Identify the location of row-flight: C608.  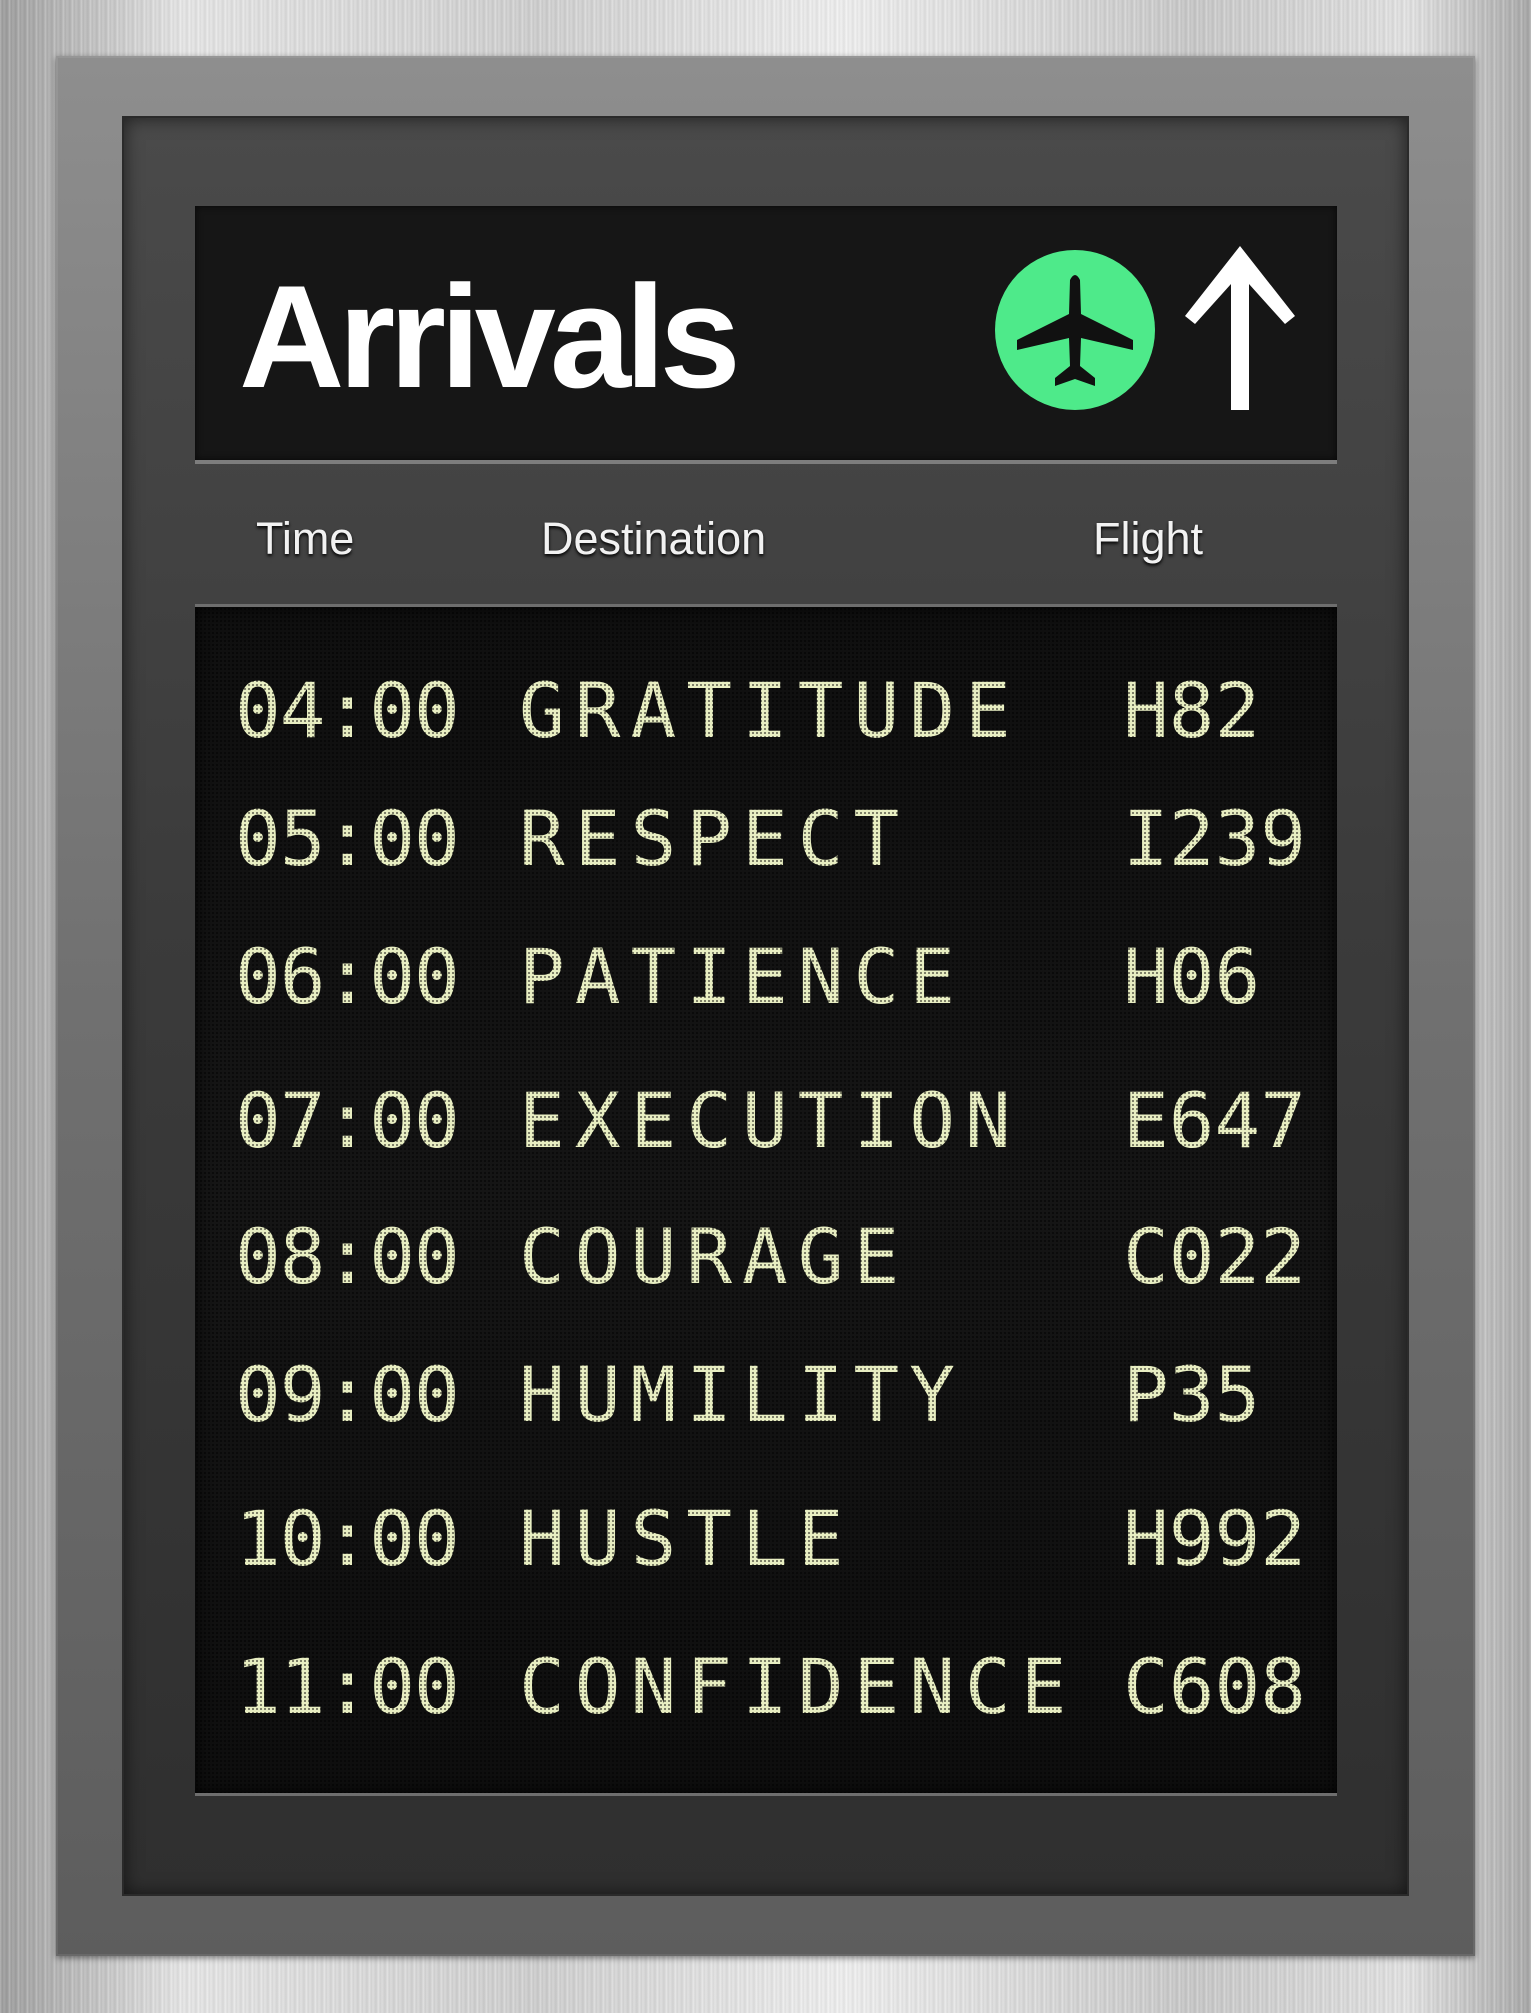
(1215, 1686).